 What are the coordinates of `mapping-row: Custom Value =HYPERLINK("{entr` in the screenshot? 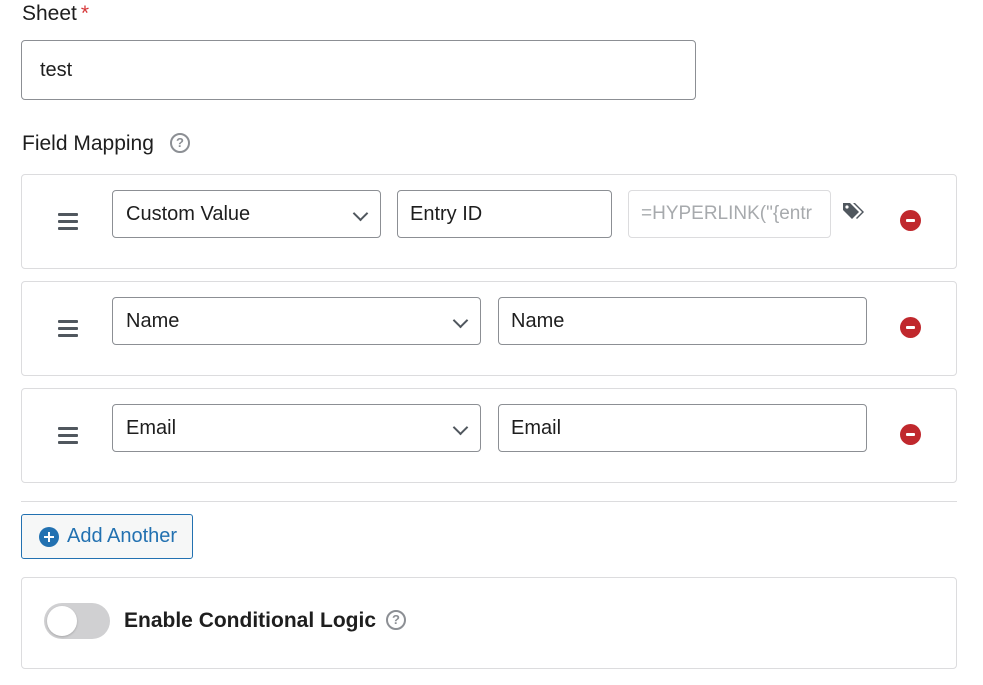 It's located at (489, 221).